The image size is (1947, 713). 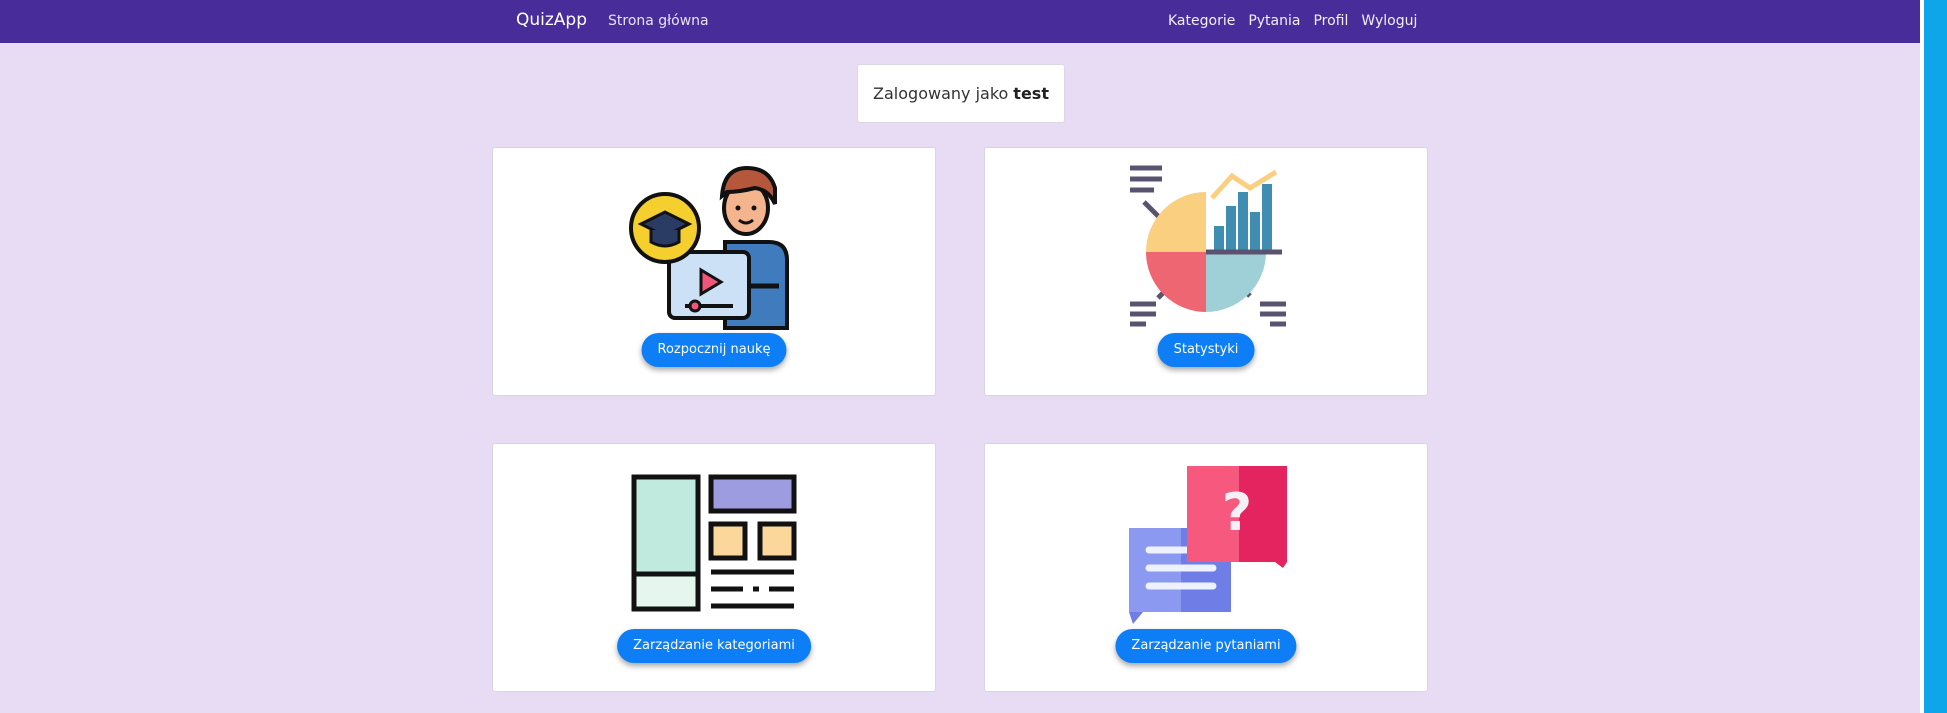 What do you see at coordinates (1206, 350) in the screenshot?
I see `statistics-button: Statystyki` at bounding box center [1206, 350].